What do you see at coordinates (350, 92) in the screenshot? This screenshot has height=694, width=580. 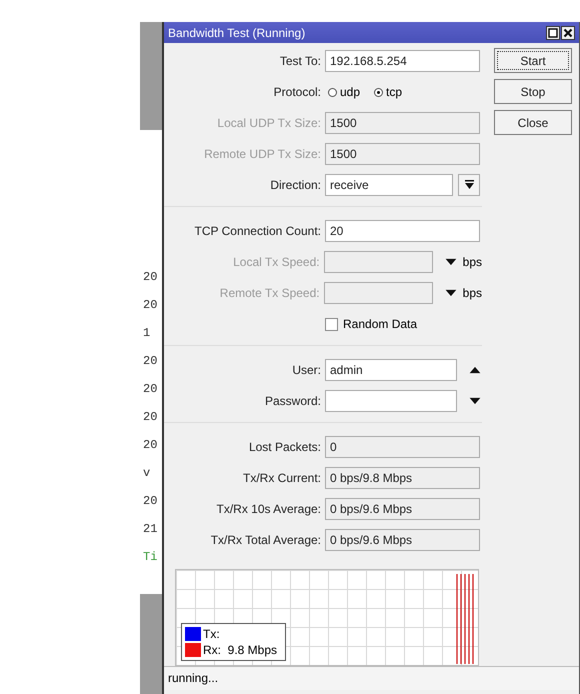 I see `radio-label: udp` at bounding box center [350, 92].